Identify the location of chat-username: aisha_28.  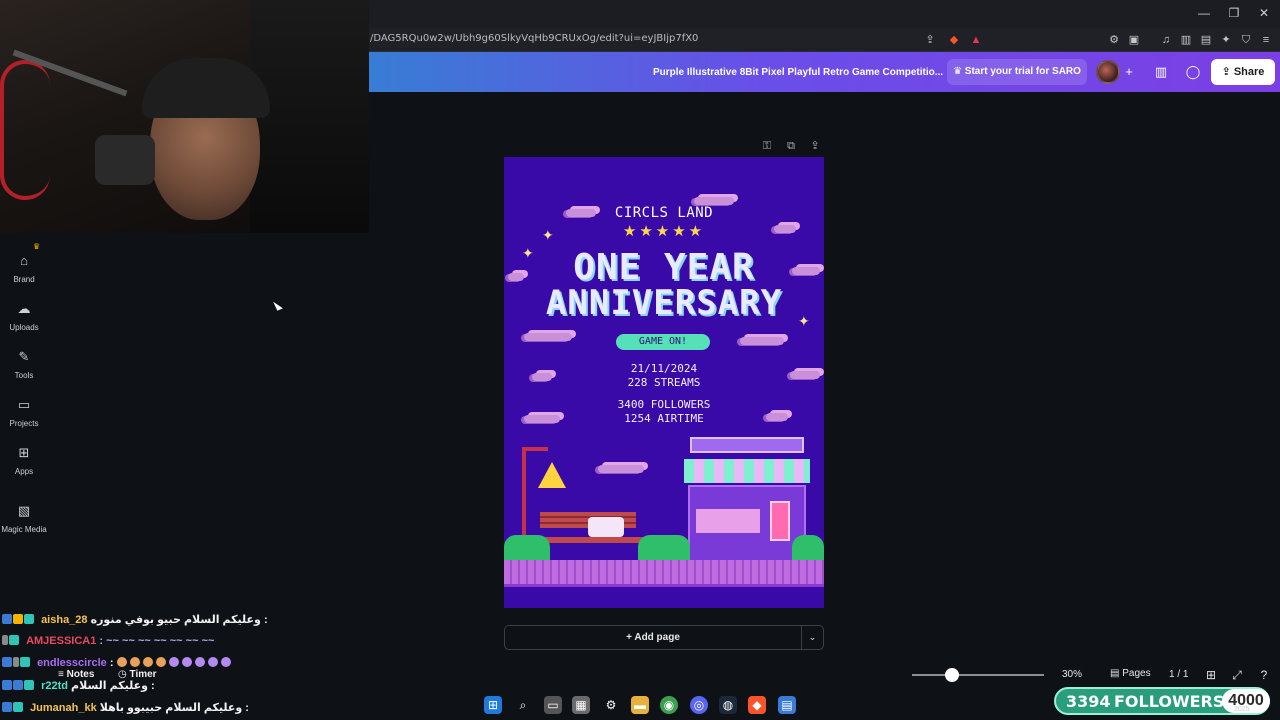
(64, 620).